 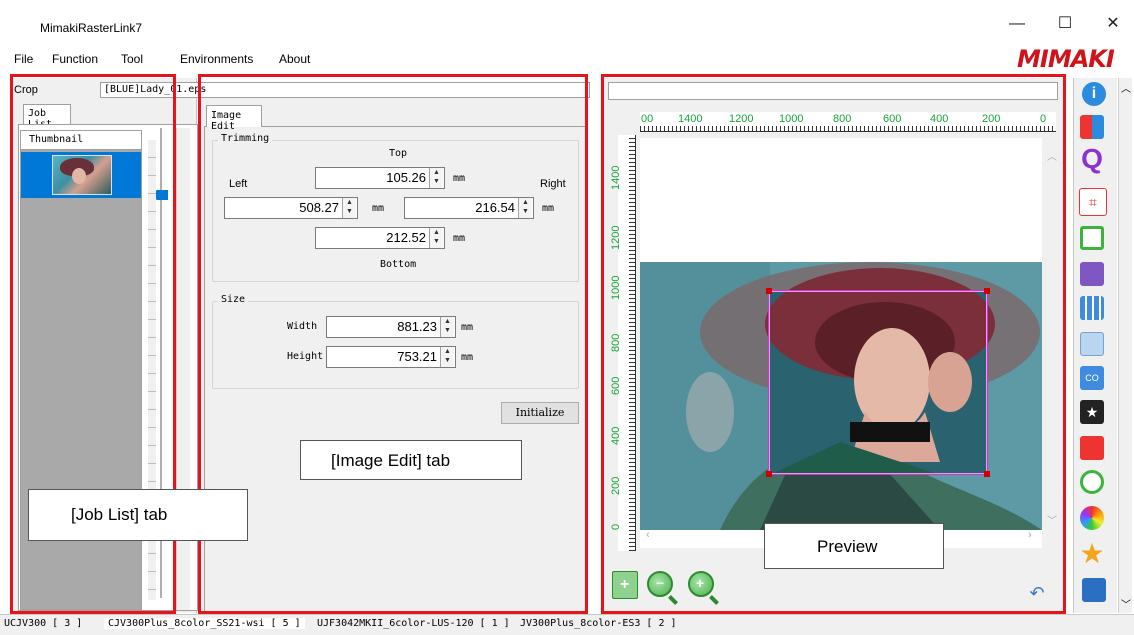 I want to click on menu-environments: Environments, so click(x=216, y=59).